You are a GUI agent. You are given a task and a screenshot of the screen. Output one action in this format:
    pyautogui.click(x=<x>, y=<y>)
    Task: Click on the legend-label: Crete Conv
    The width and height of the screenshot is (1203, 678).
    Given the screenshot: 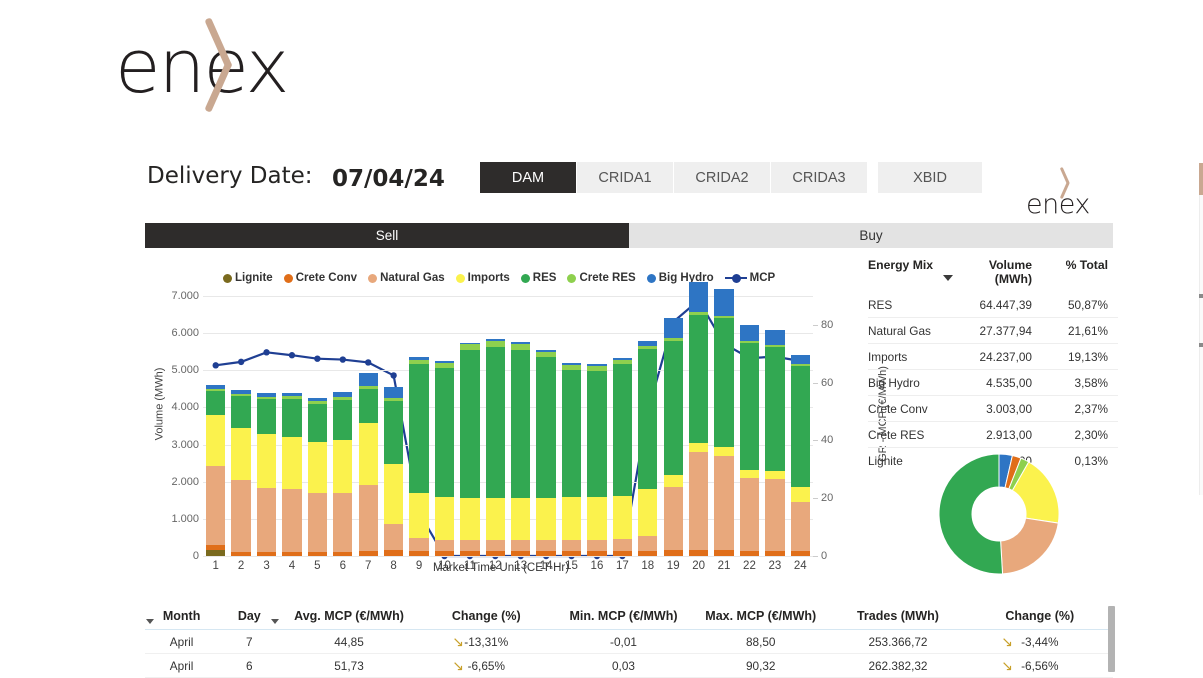 What is the action you would take?
    pyautogui.click(x=326, y=278)
    